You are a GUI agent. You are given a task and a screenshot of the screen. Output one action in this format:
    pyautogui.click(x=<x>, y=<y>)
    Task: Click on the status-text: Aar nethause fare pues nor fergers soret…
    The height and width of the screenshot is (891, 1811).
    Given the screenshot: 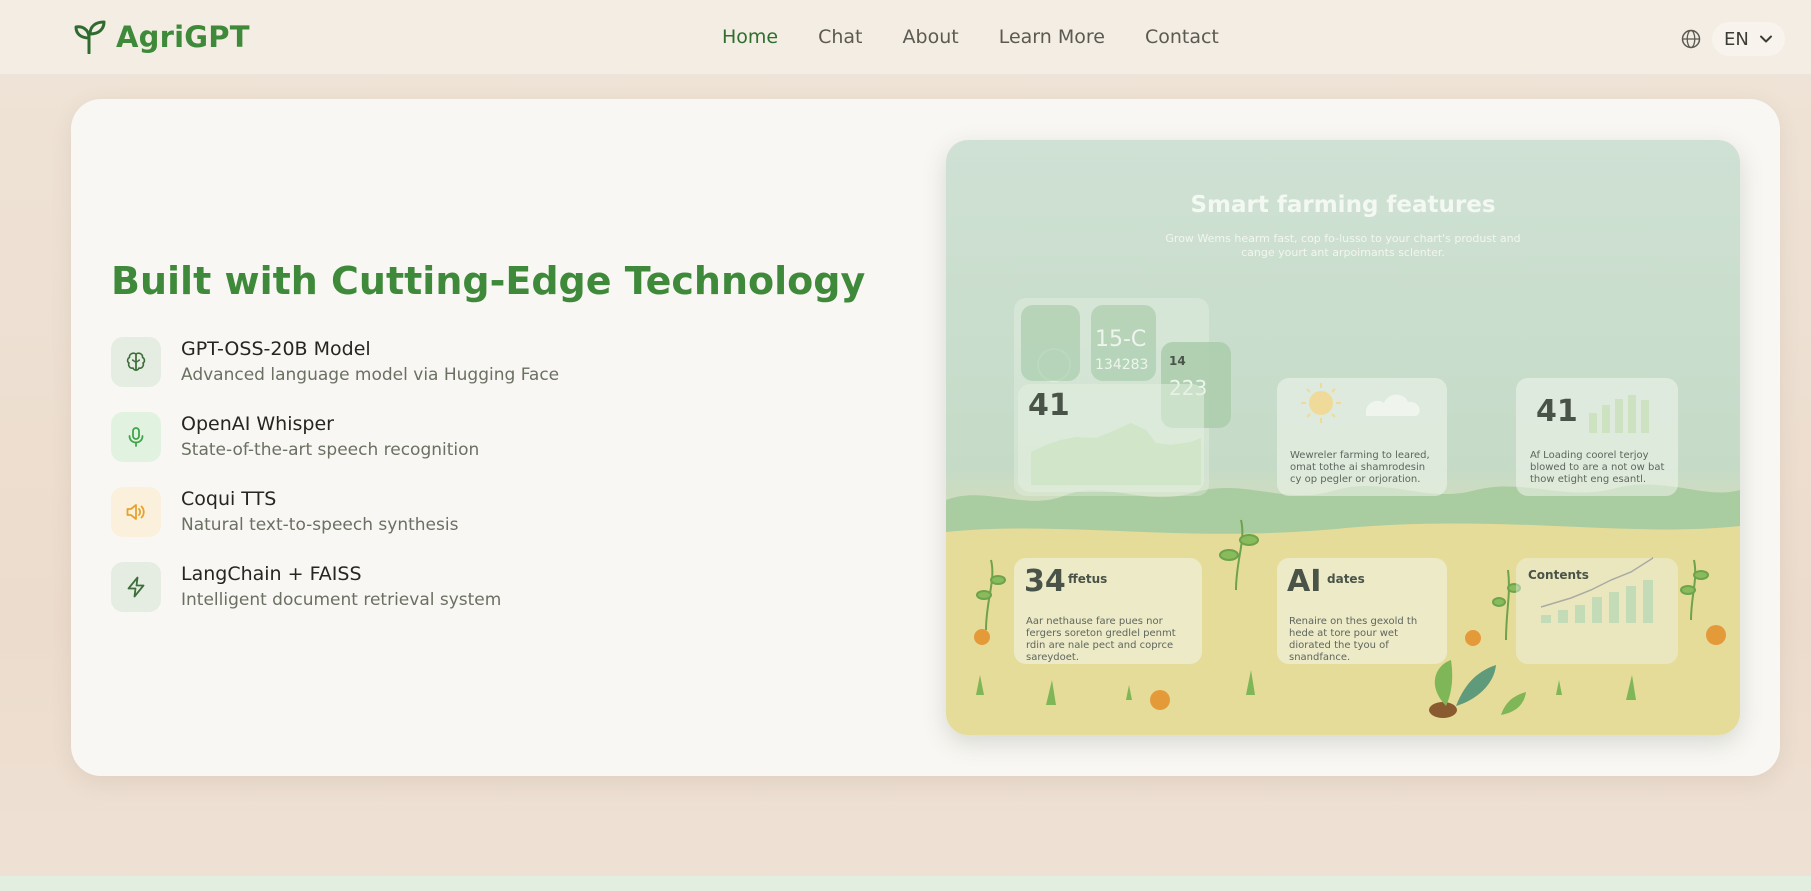 What is the action you would take?
    pyautogui.click(x=1101, y=639)
    